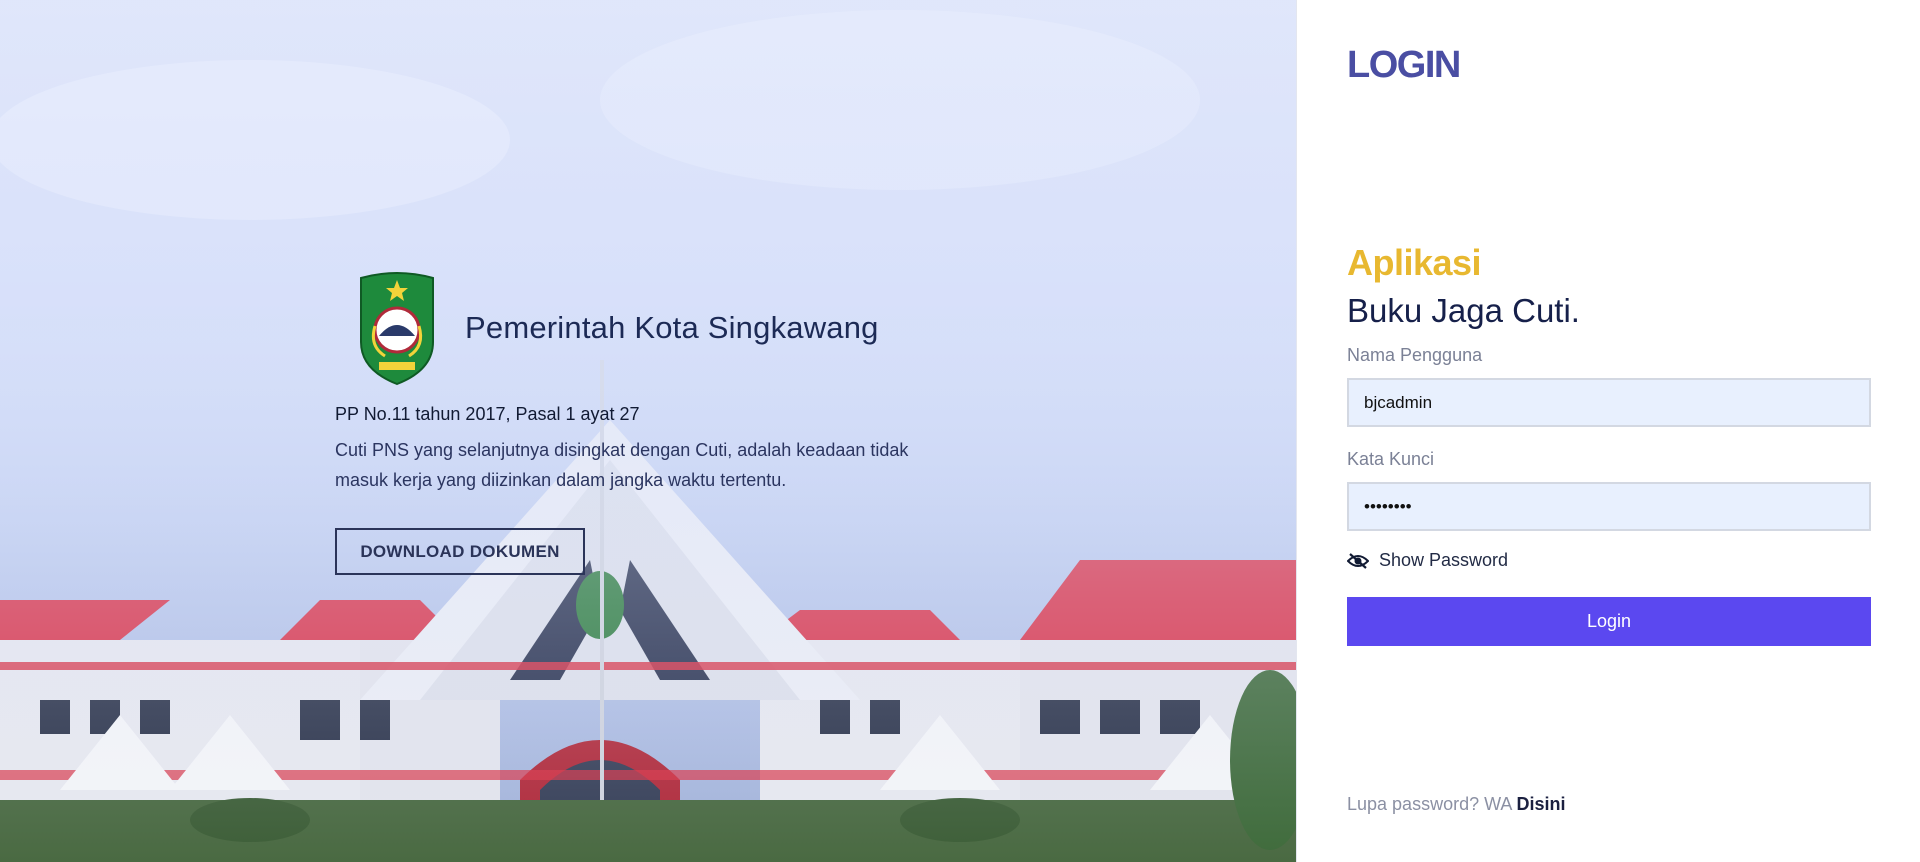 This screenshot has width=1920, height=862. I want to click on password-input, so click(1609, 506).